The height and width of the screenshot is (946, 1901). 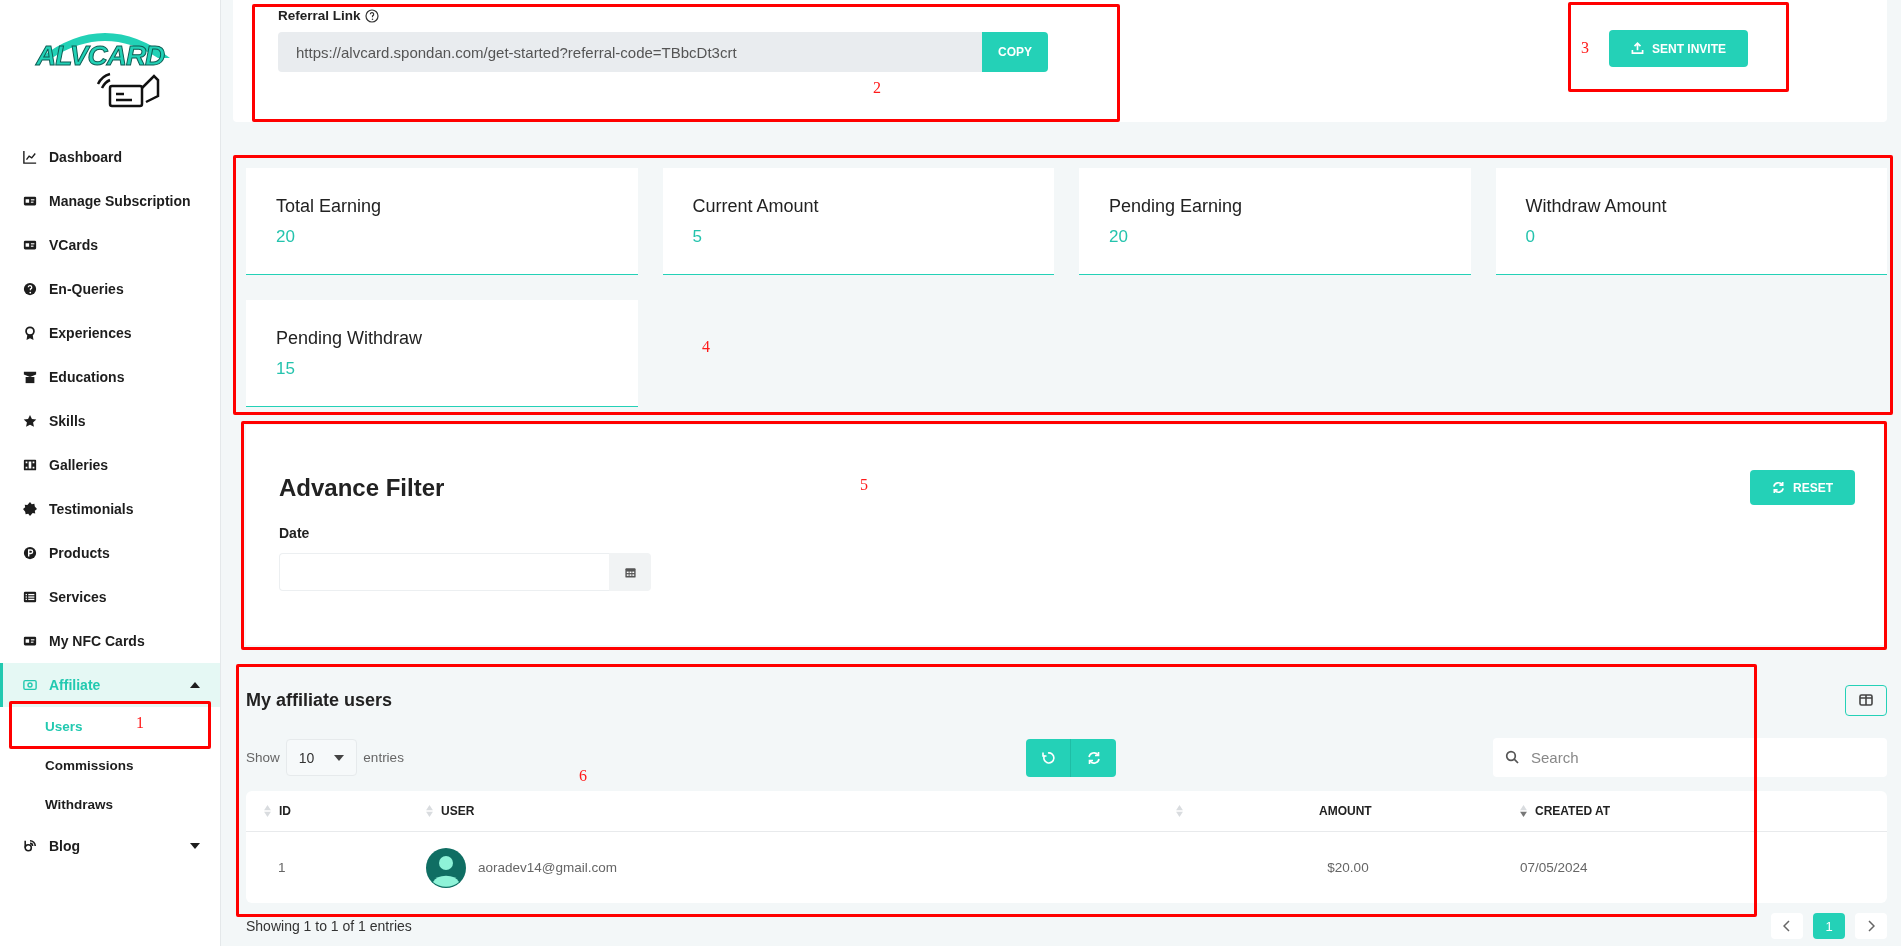 I want to click on stat-label: Total Earning, so click(x=329, y=206).